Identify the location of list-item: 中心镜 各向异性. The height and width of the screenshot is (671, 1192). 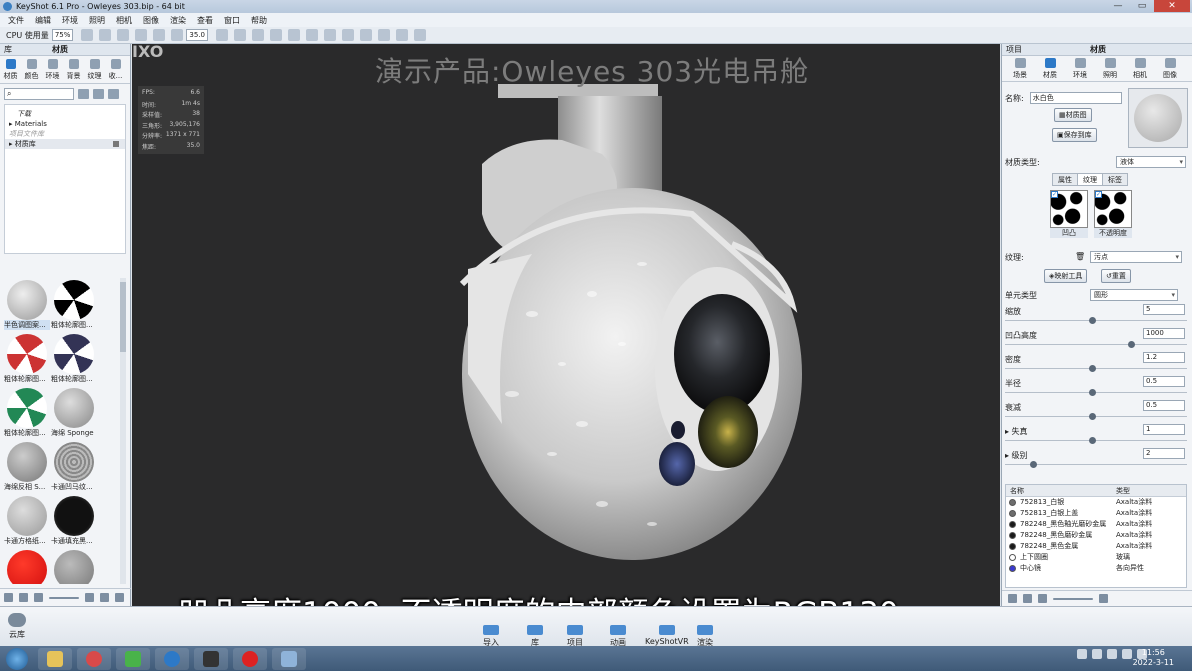
(1096, 568).